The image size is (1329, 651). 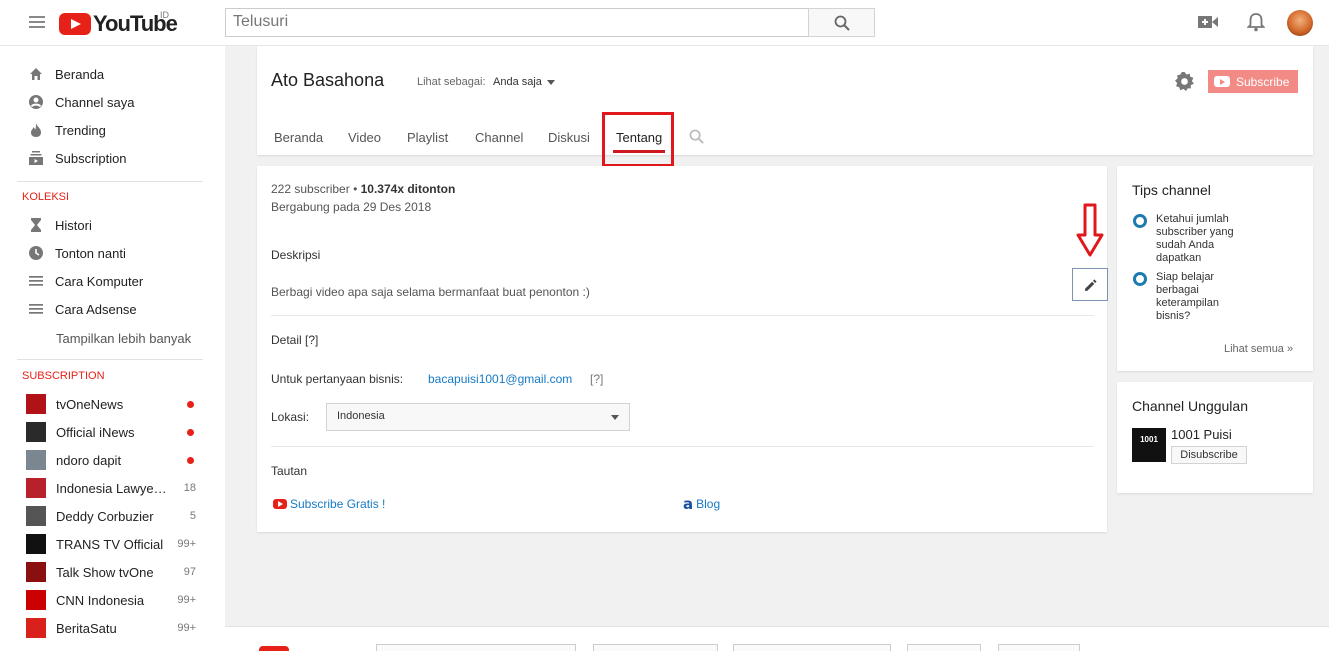 I want to click on business-help-link: [?], so click(x=596, y=379).